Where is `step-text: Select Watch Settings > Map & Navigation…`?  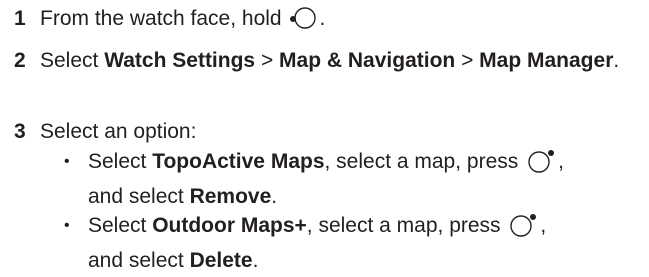 step-text: Select Watch Settings > Map & Navigation… is located at coordinates (340, 60).